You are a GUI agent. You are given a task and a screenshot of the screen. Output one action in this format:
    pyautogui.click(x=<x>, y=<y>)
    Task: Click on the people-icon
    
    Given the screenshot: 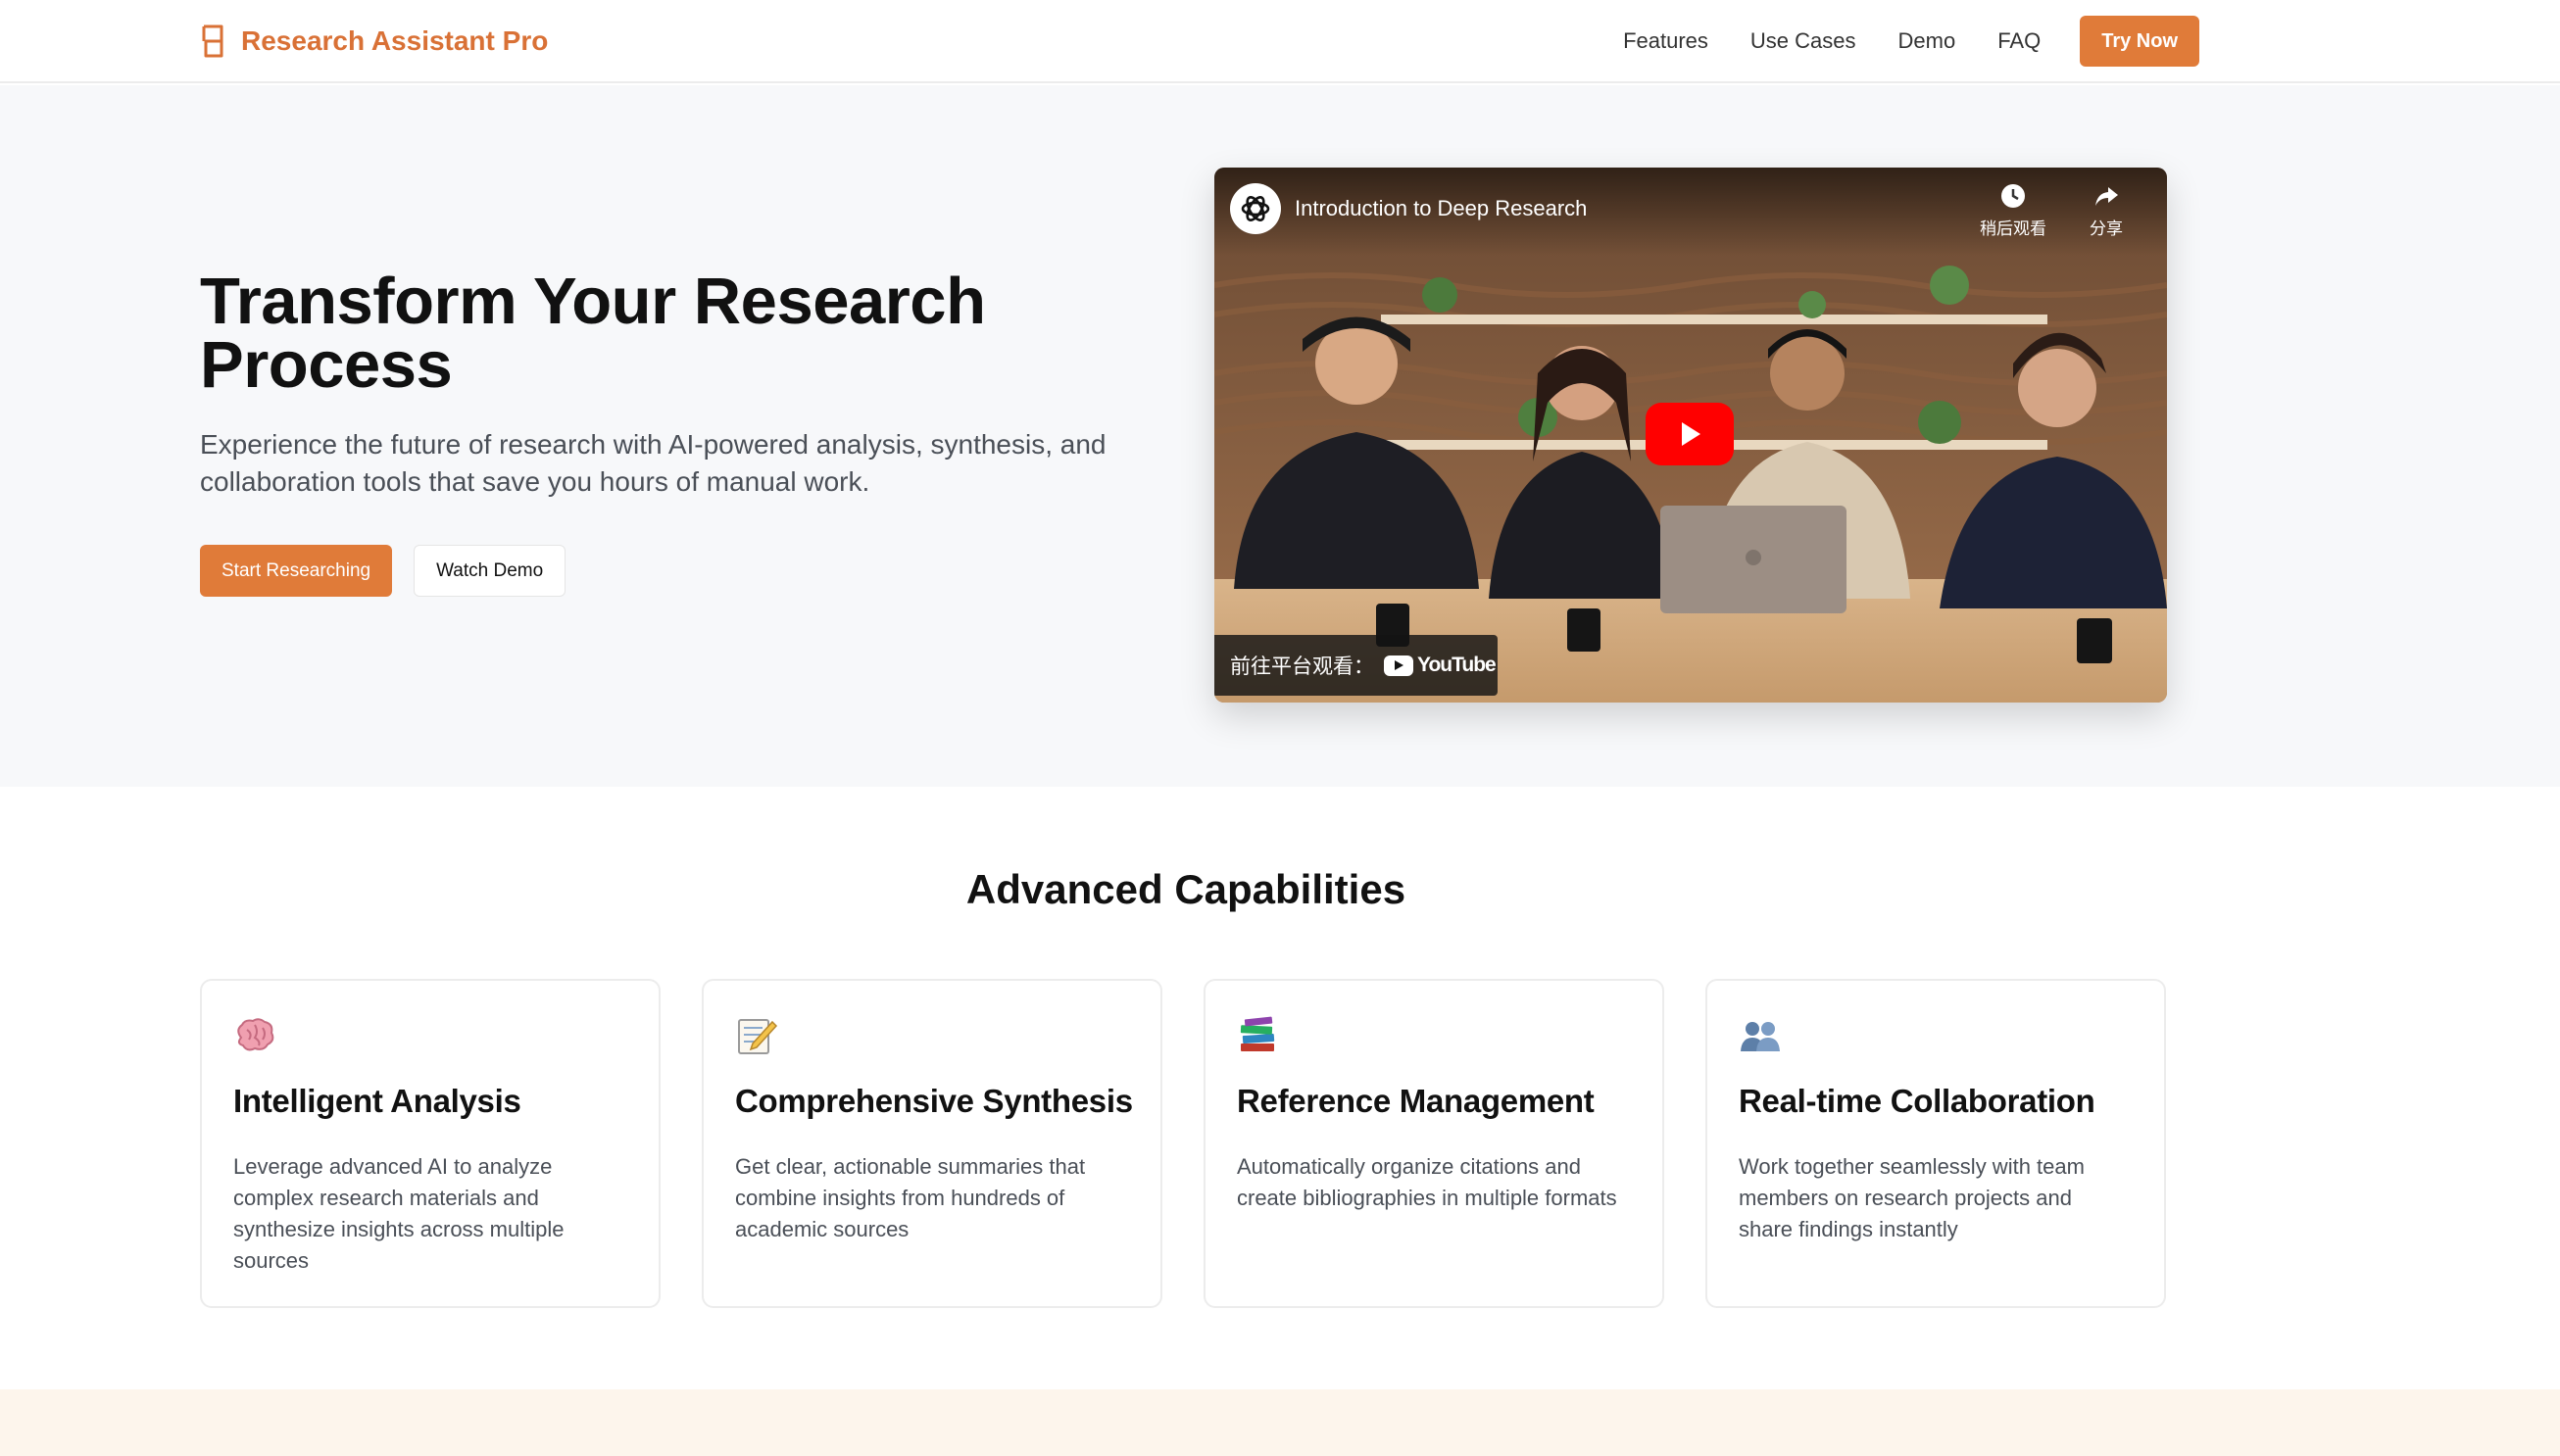 What is the action you would take?
    pyautogui.click(x=1760, y=1036)
    